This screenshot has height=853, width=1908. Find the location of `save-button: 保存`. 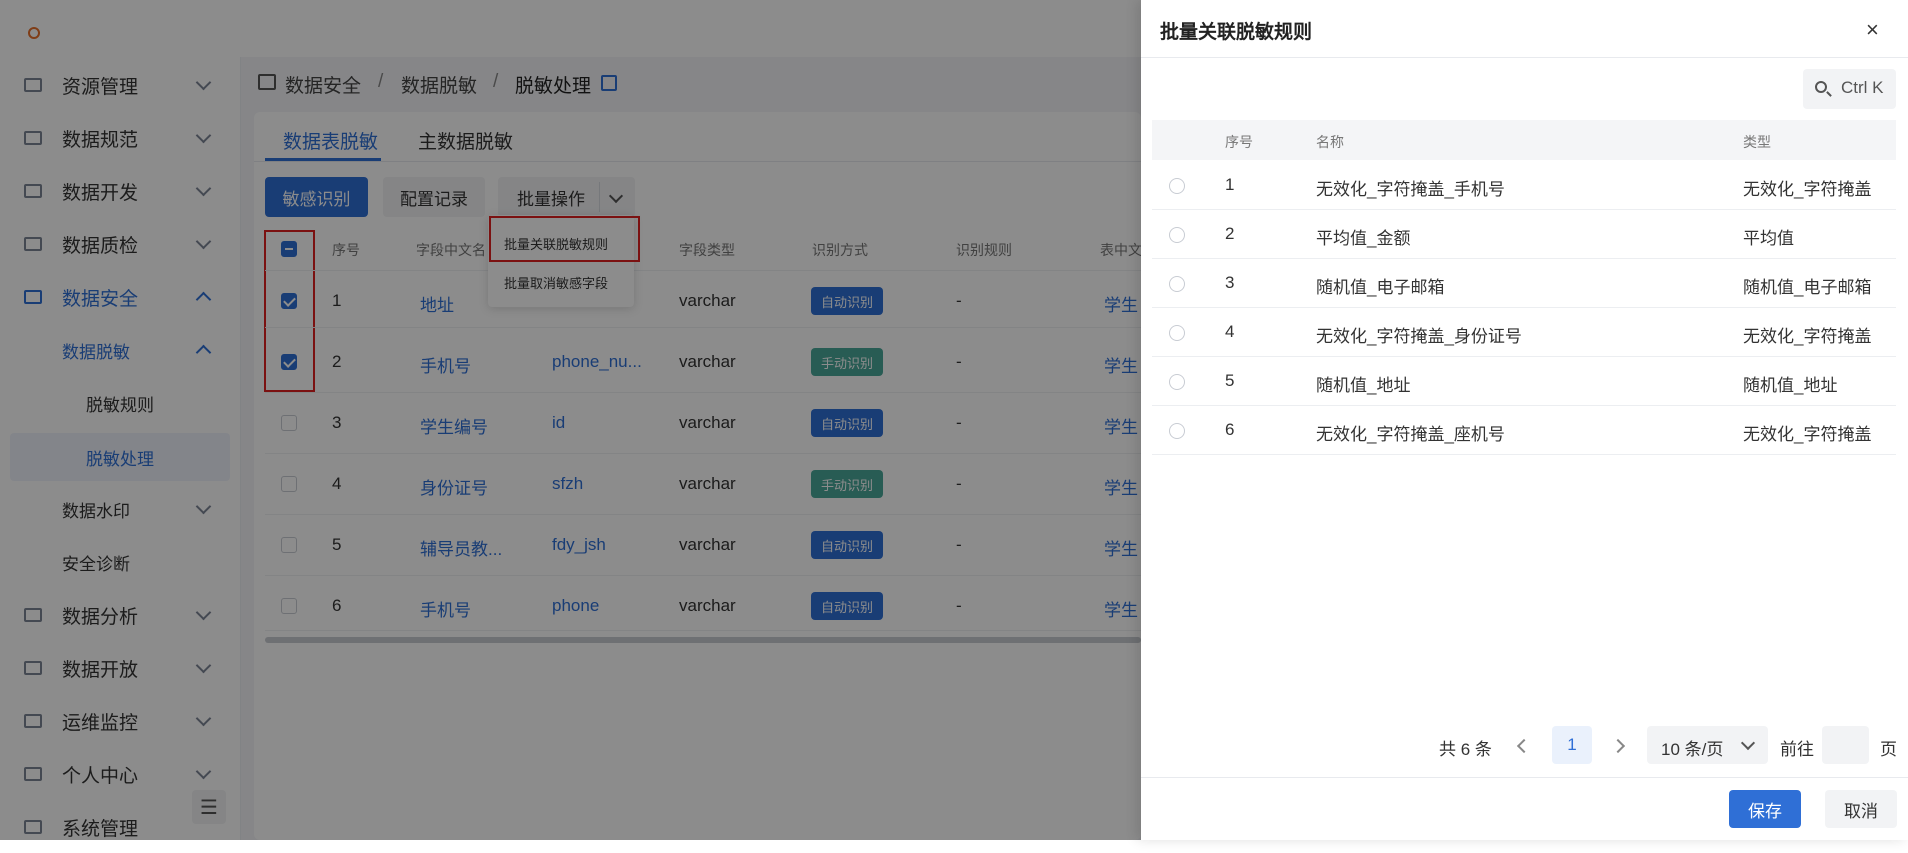

save-button: 保存 is located at coordinates (1765, 809).